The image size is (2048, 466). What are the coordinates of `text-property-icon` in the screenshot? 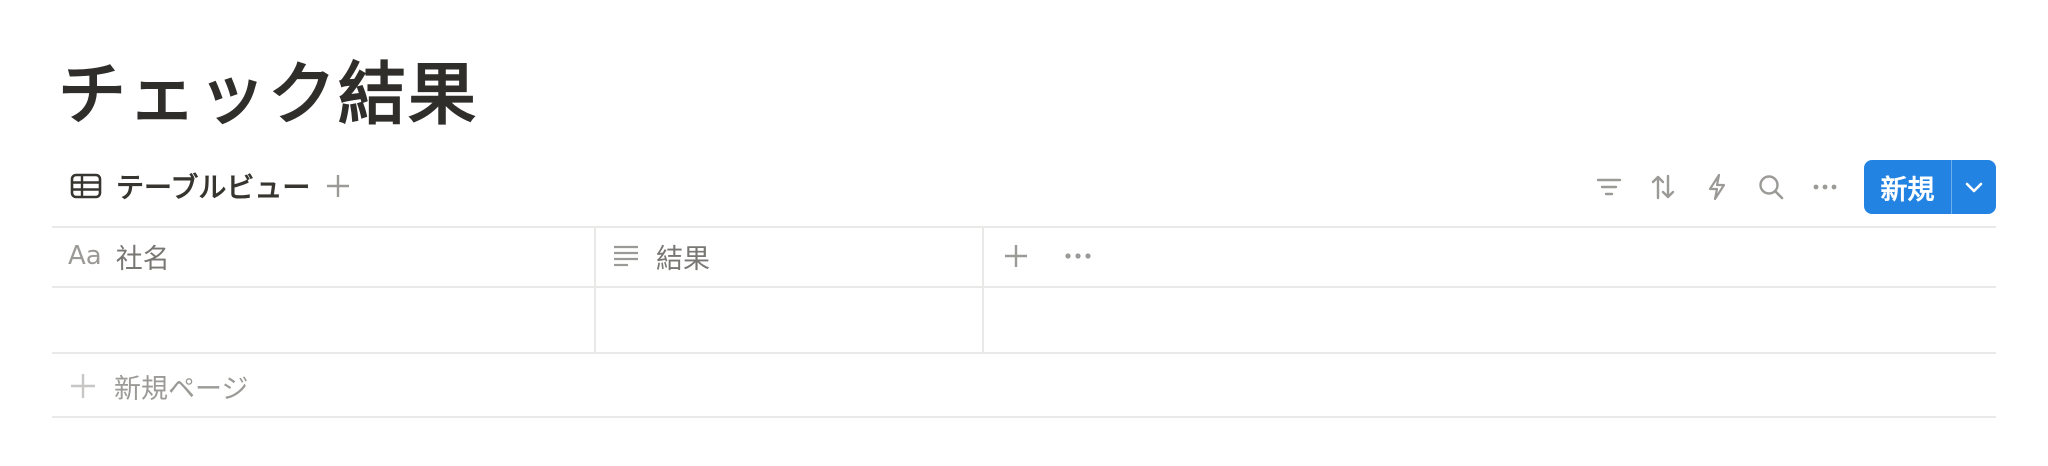 It's located at (626, 256).